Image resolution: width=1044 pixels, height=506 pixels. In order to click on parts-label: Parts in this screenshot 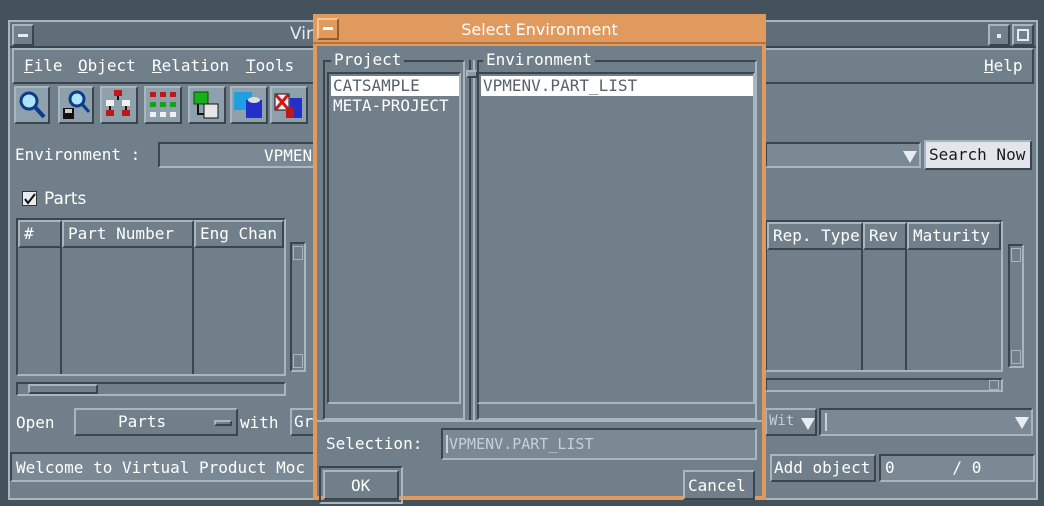, I will do `click(65, 199)`.